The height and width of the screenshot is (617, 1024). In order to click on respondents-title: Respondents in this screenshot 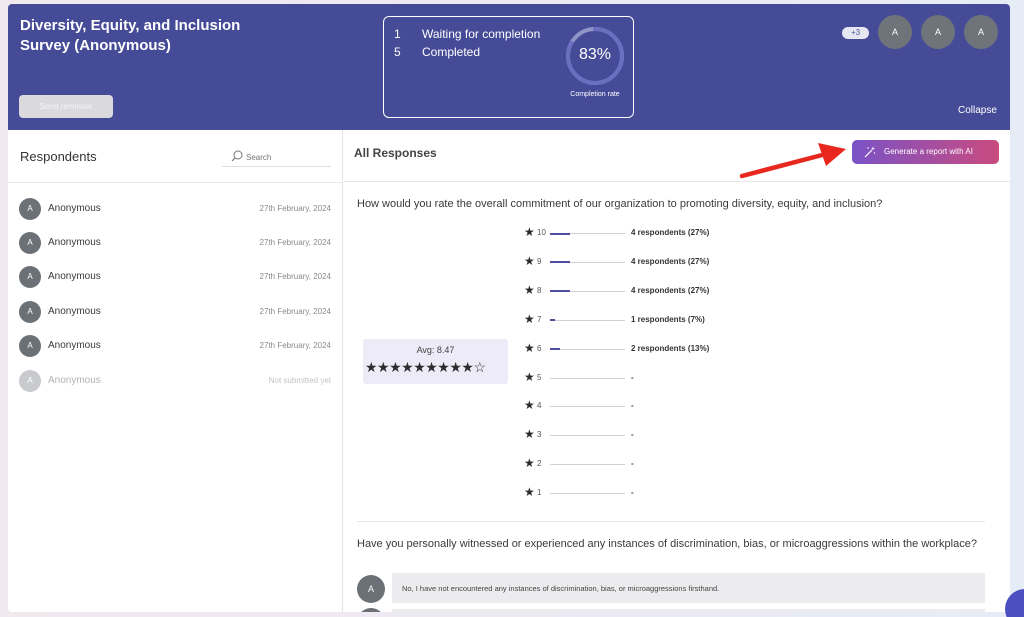, I will do `click(58, 156)`.